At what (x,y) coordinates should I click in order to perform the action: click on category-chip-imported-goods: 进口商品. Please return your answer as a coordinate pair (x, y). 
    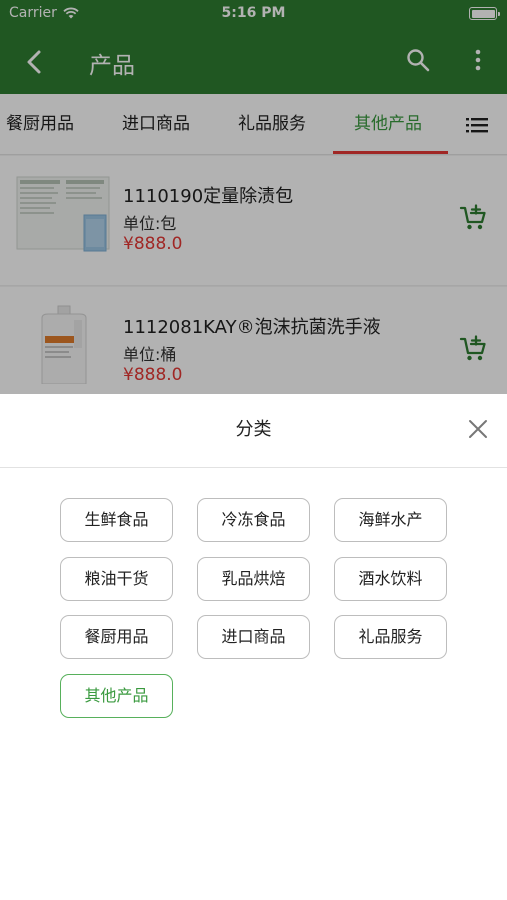
    Looking at the image, I should click on (253, 637).